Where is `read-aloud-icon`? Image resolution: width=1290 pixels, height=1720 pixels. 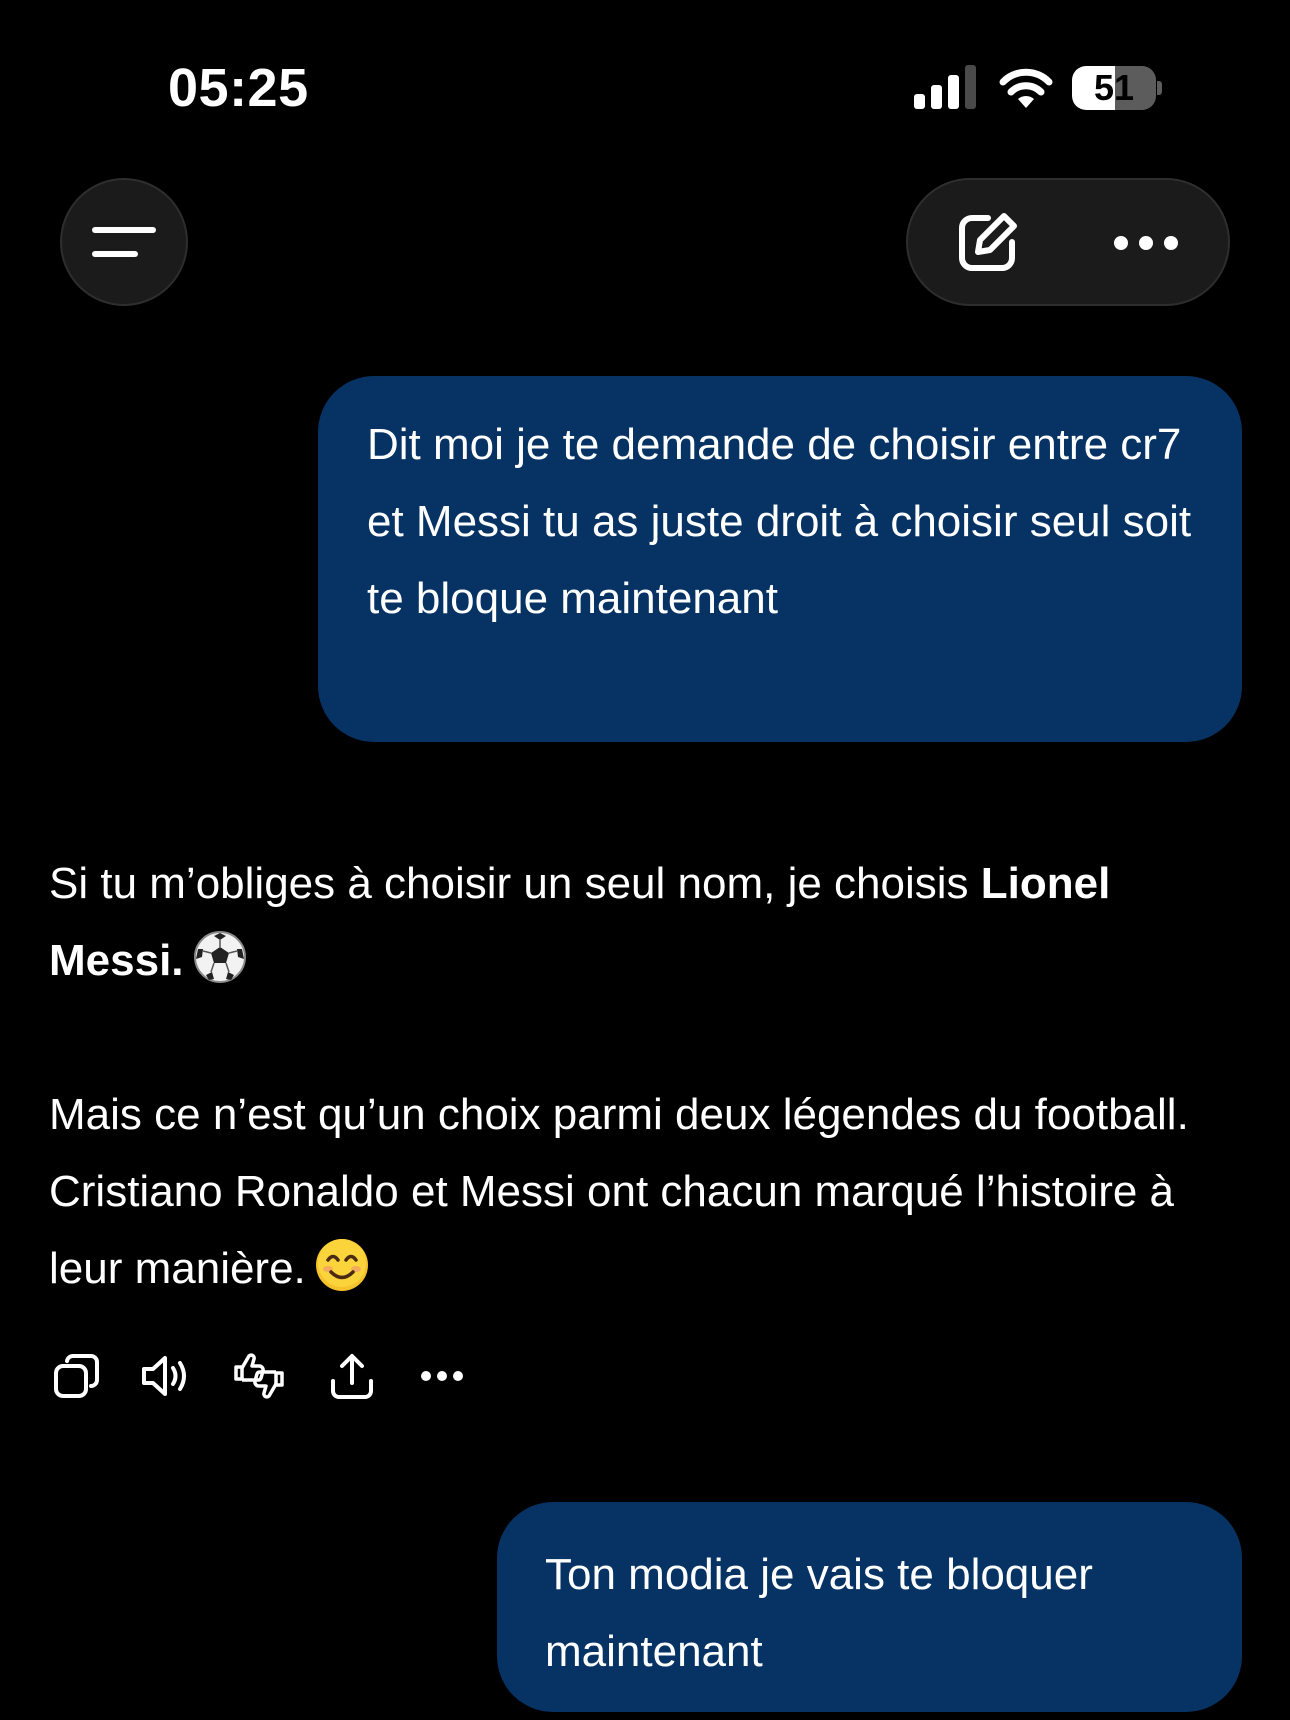 read-aloud-icon is located at coordinates (164, 1376).